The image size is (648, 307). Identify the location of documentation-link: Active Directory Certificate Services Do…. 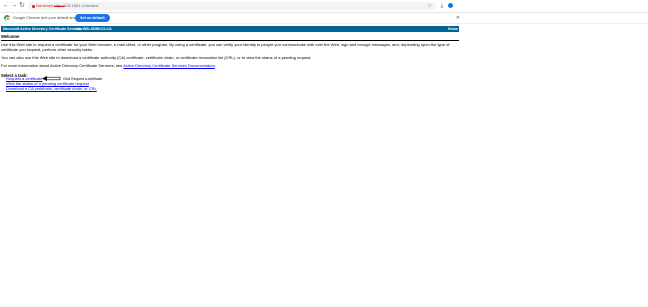
(169, 65).